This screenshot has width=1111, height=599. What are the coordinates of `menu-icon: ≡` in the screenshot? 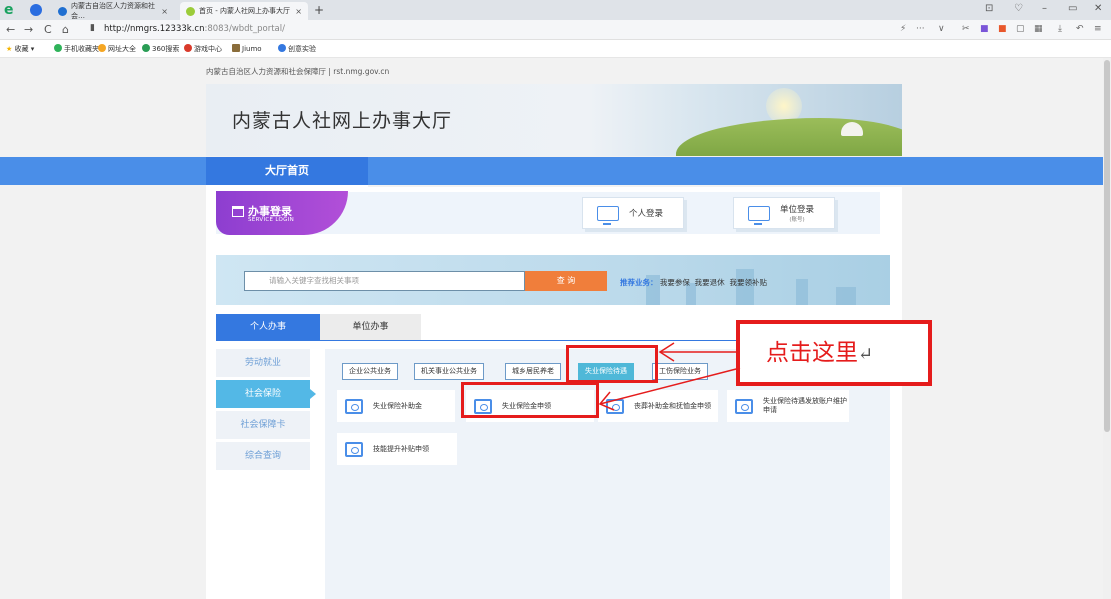 It's located at (1098, 29).